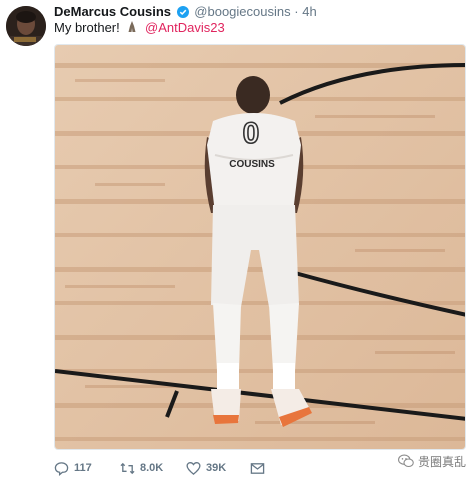 The height and width of the screenshot is (480, 474). What do you see at coordinates (242, 11) in the screenshot?
I see `author-handle: @boogiecousins` at bounding box center [242, 11].